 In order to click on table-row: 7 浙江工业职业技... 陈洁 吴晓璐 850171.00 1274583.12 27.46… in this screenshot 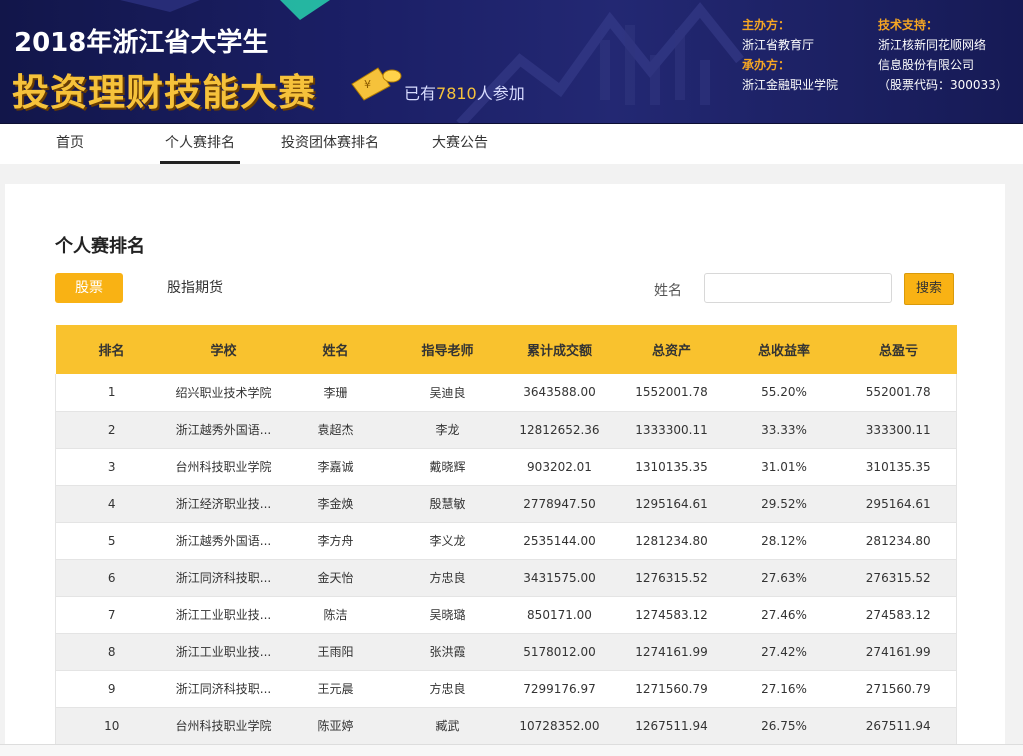, I will do `click(506, 615)`.